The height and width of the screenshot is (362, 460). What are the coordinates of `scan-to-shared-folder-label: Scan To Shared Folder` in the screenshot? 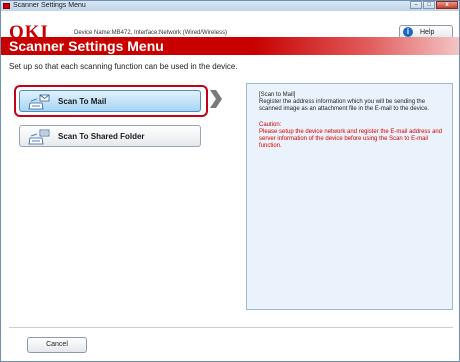 It's located at (101, 136).